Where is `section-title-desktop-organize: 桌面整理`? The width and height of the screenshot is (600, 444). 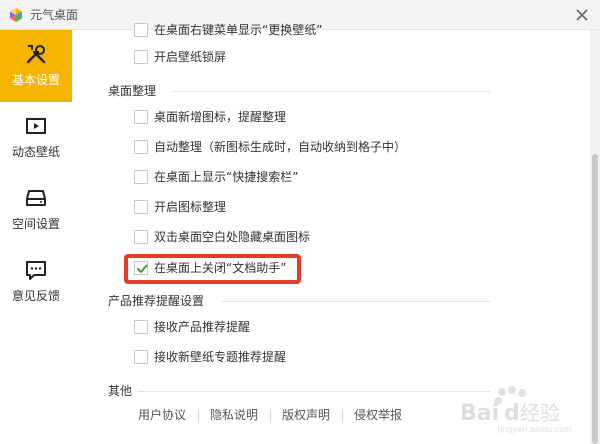
section-title-desktop-organize: 桌面整理 is located at coordinates (132, 91).